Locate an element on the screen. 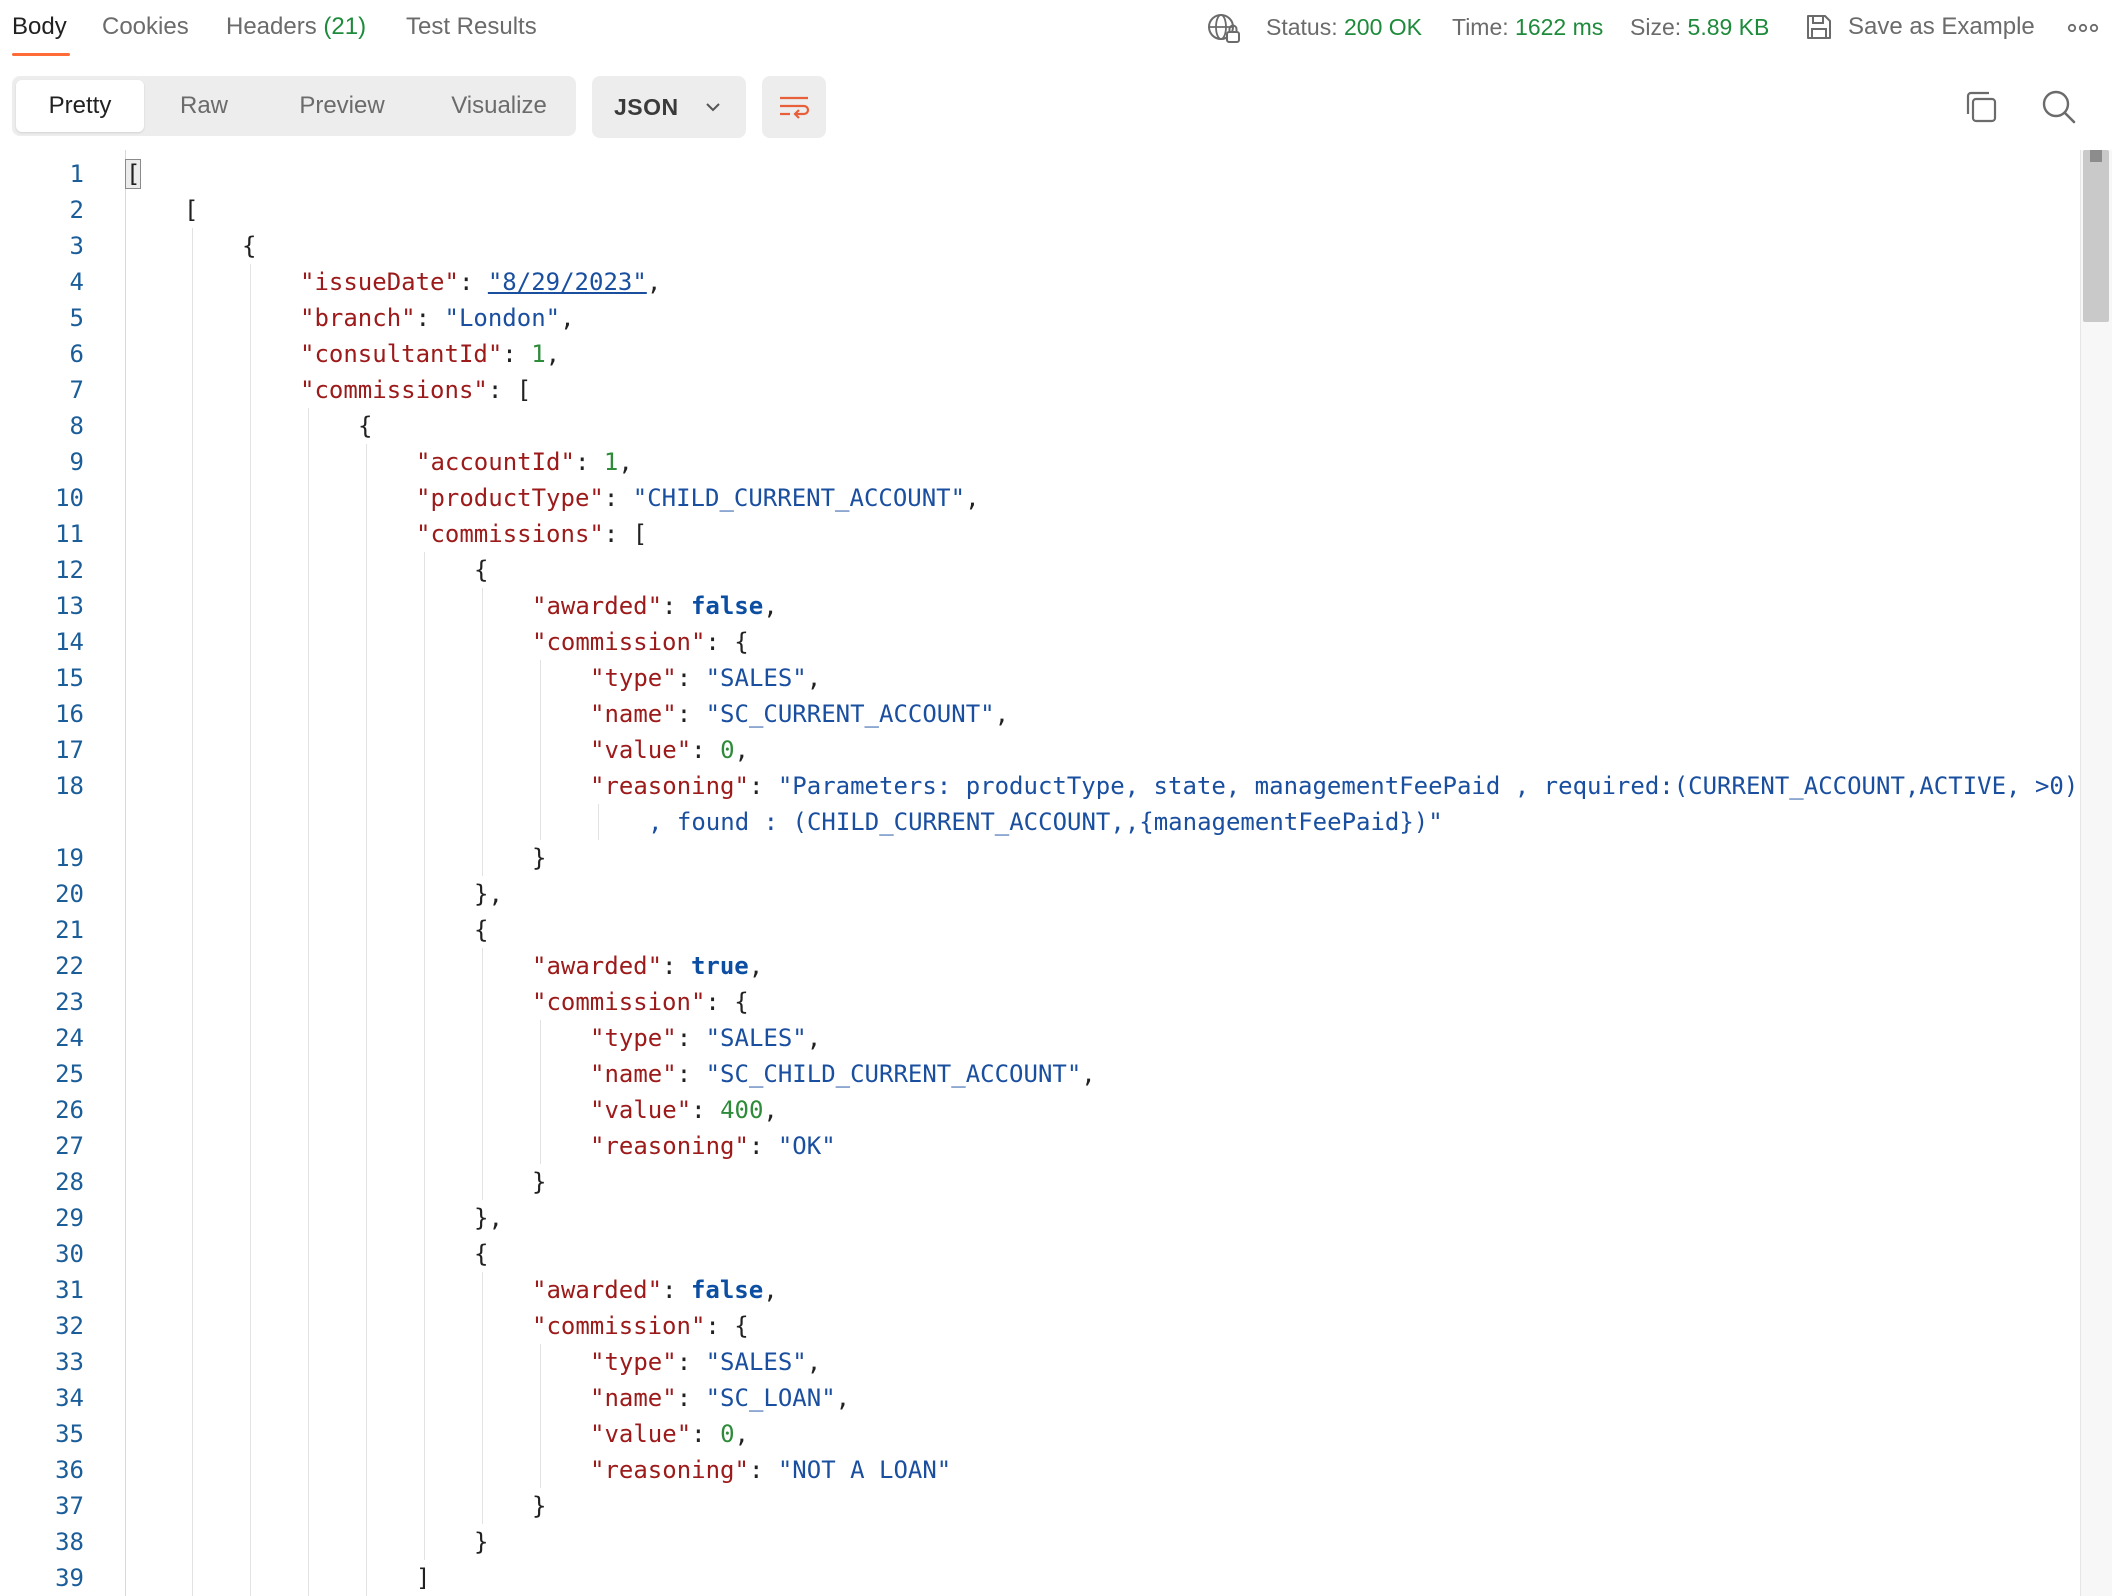 Image resolution: width=2112 pixels, height=1596 pixels. line-number: 22 is located at coordinates (69, 966).